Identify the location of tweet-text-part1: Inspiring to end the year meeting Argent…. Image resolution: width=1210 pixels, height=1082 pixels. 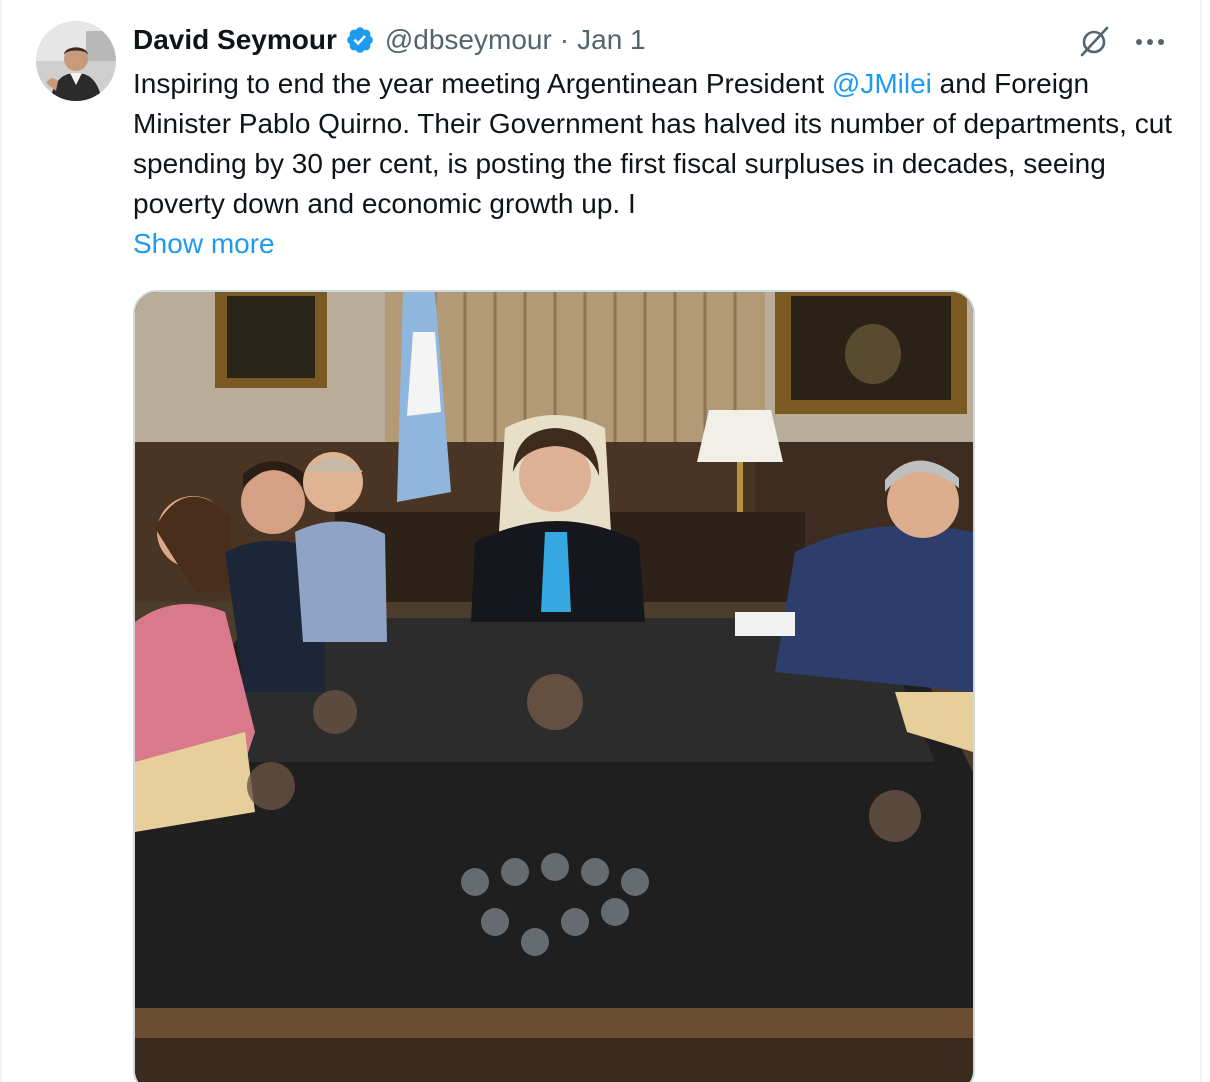
(482, 83).